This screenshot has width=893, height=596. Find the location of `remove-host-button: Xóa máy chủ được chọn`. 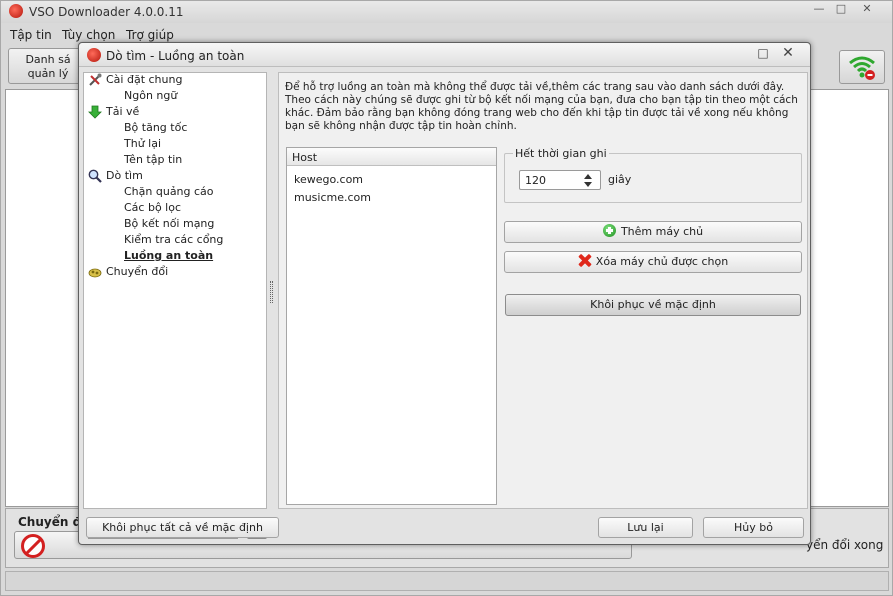

remove-host-button: Xóa máy chủ được chọn is located at coordinates (653, 262).